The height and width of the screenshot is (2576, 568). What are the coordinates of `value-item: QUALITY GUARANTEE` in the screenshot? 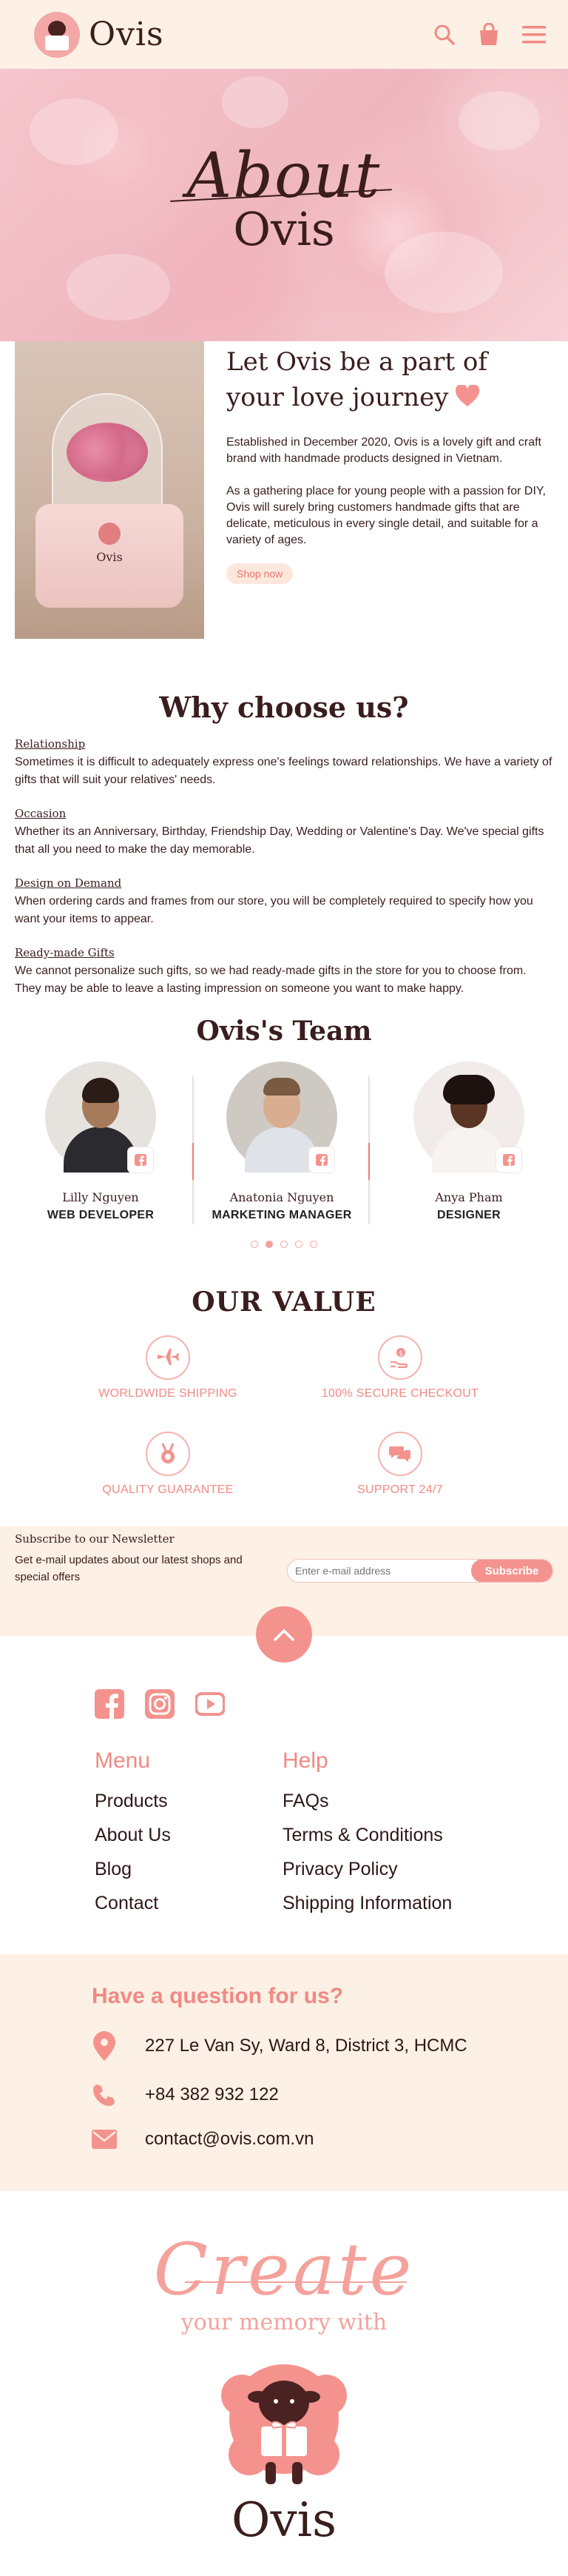 It's located at (168, 1464).